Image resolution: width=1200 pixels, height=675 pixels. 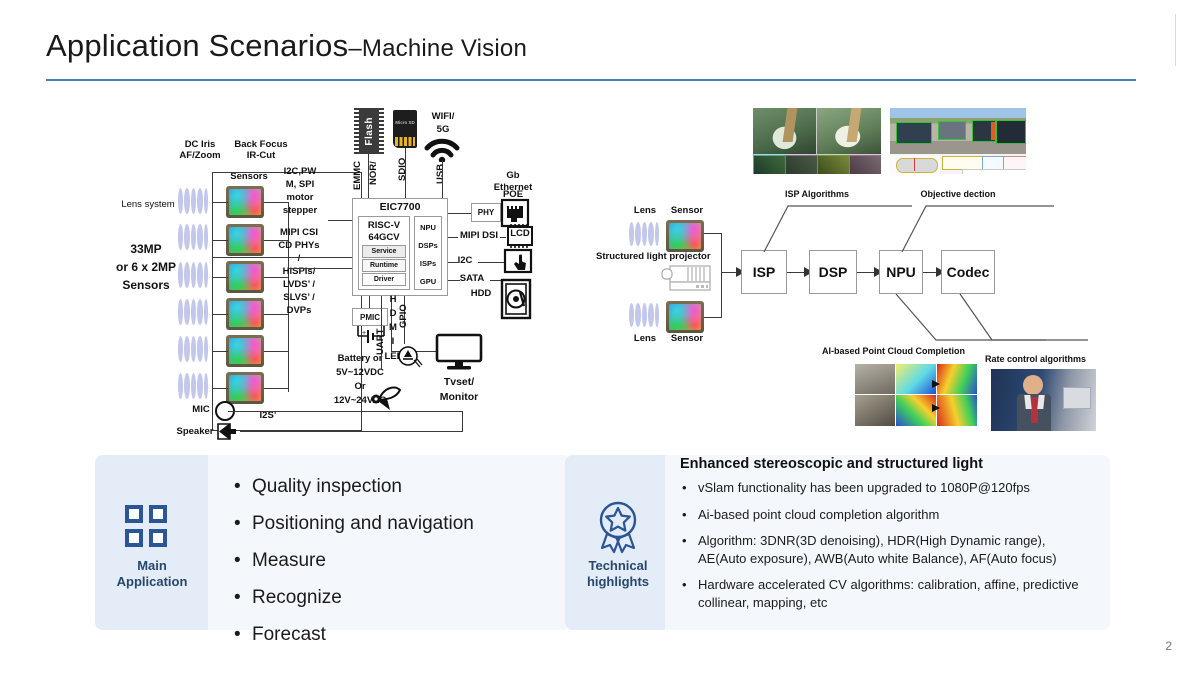 What do you see at coordinates (369, 131) in the screenshot?
I see `flash-chip-icon: Flash` at bounding box center [369, 131].